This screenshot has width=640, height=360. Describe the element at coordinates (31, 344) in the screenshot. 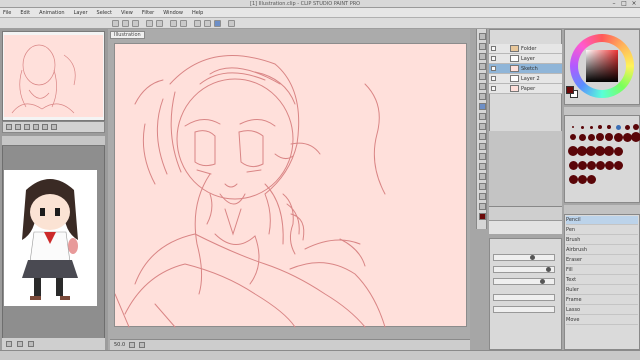

I see `eyedropper-icon` at that location.